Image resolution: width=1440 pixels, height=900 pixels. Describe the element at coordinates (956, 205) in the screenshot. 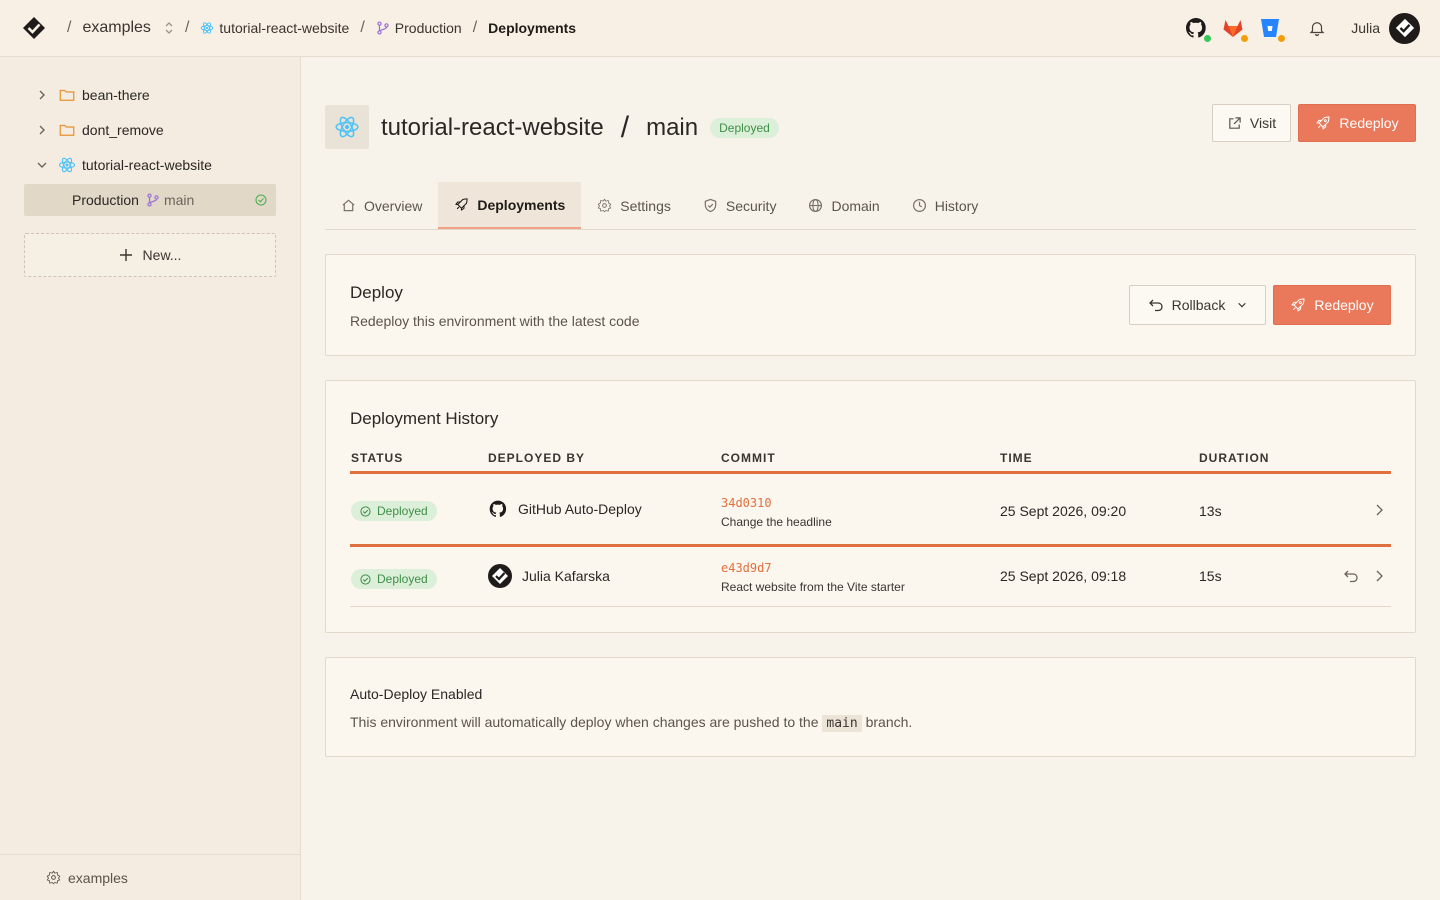

I see `tab-label: History` at that location.